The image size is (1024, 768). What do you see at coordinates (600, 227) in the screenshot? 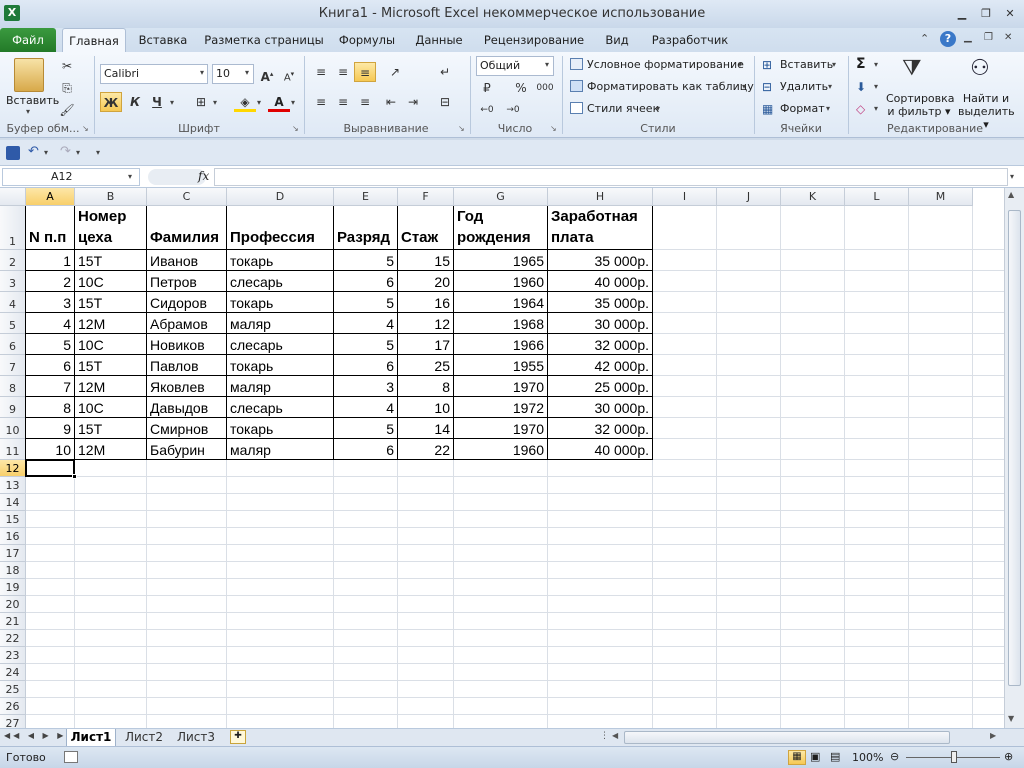
I see `table-header-cell: Заработная плата` at bounding box center [600, 227].